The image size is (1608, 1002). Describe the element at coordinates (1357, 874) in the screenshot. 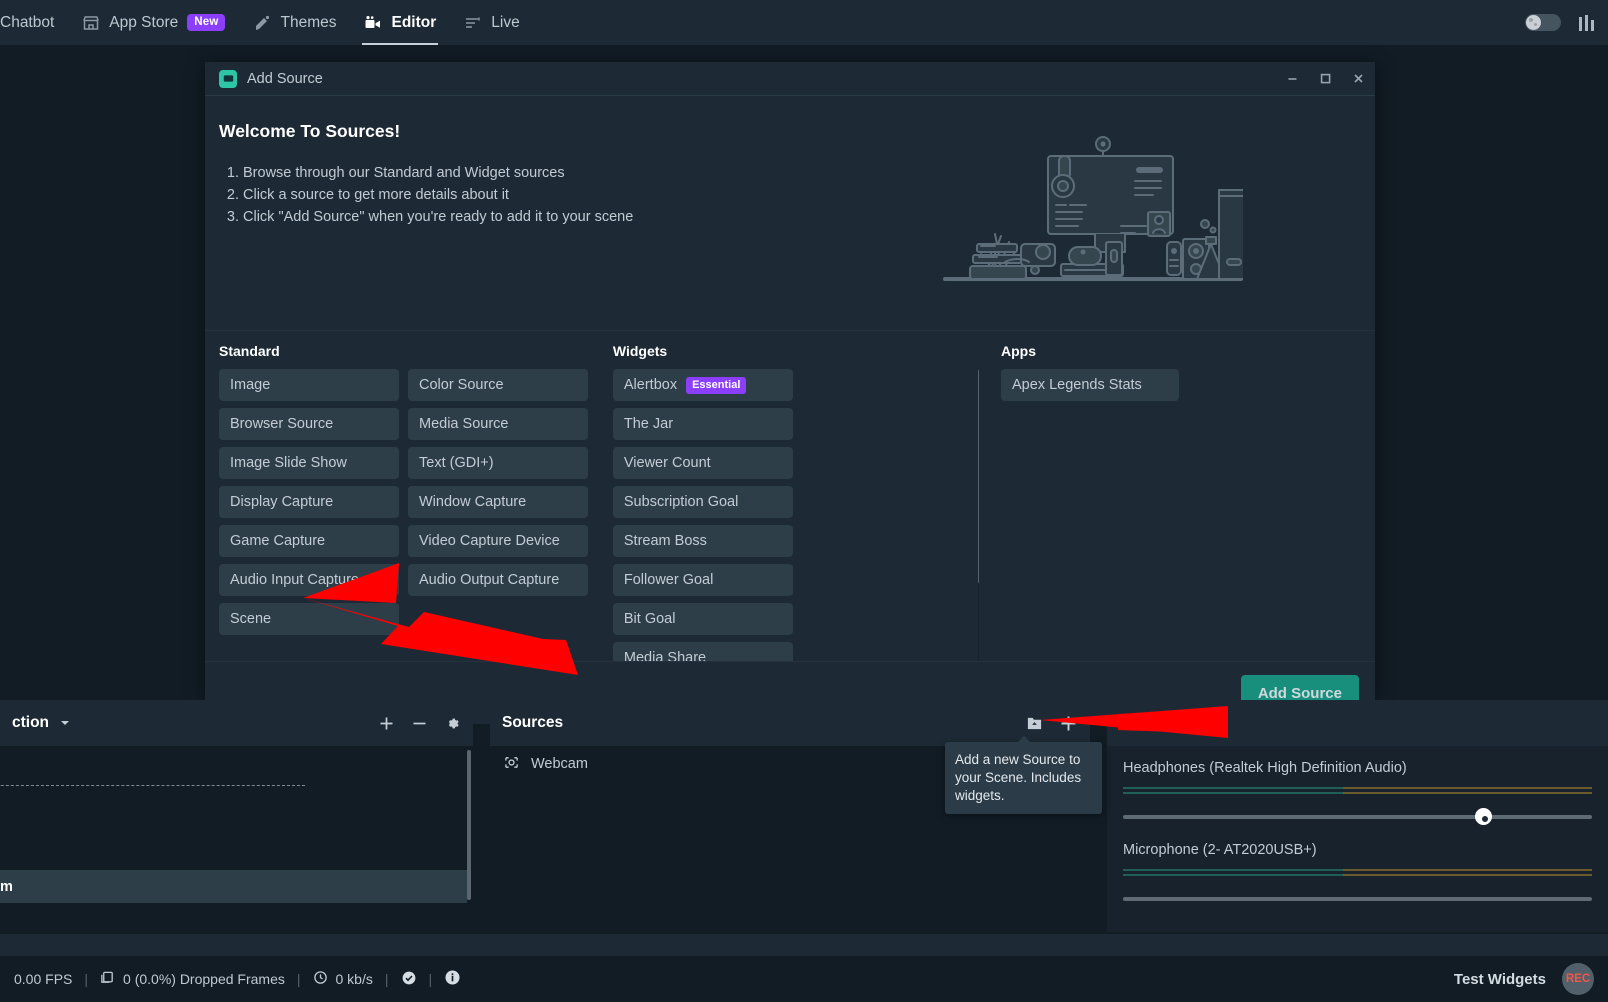

I see `audio-meter` at that location.